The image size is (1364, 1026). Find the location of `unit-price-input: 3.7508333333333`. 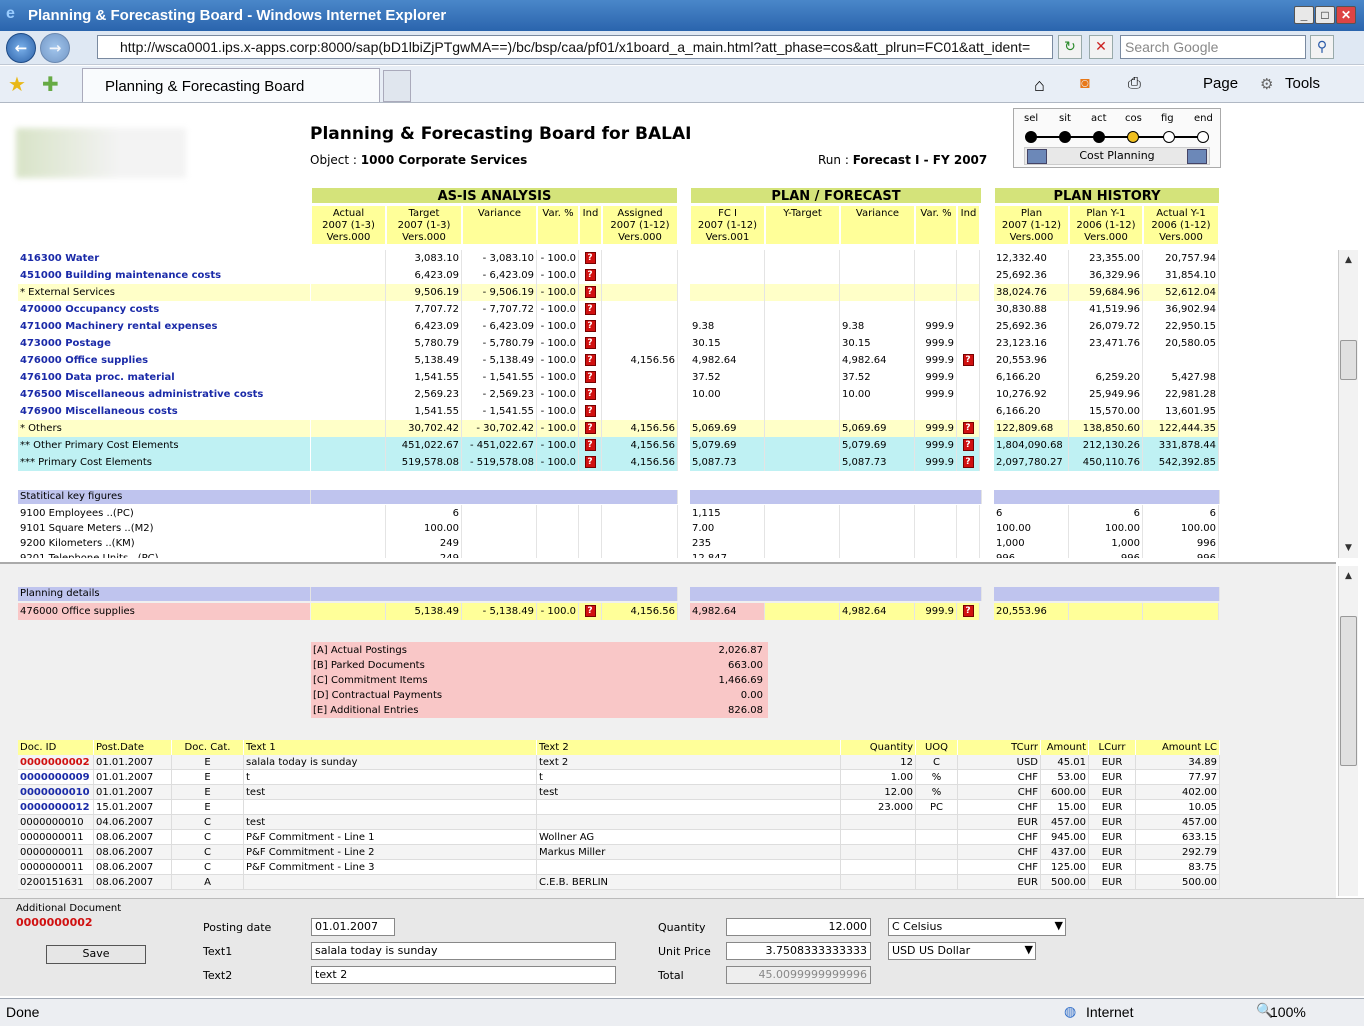

unit-price-input: 3.7508333333333 is located at coordinates (798, 951).